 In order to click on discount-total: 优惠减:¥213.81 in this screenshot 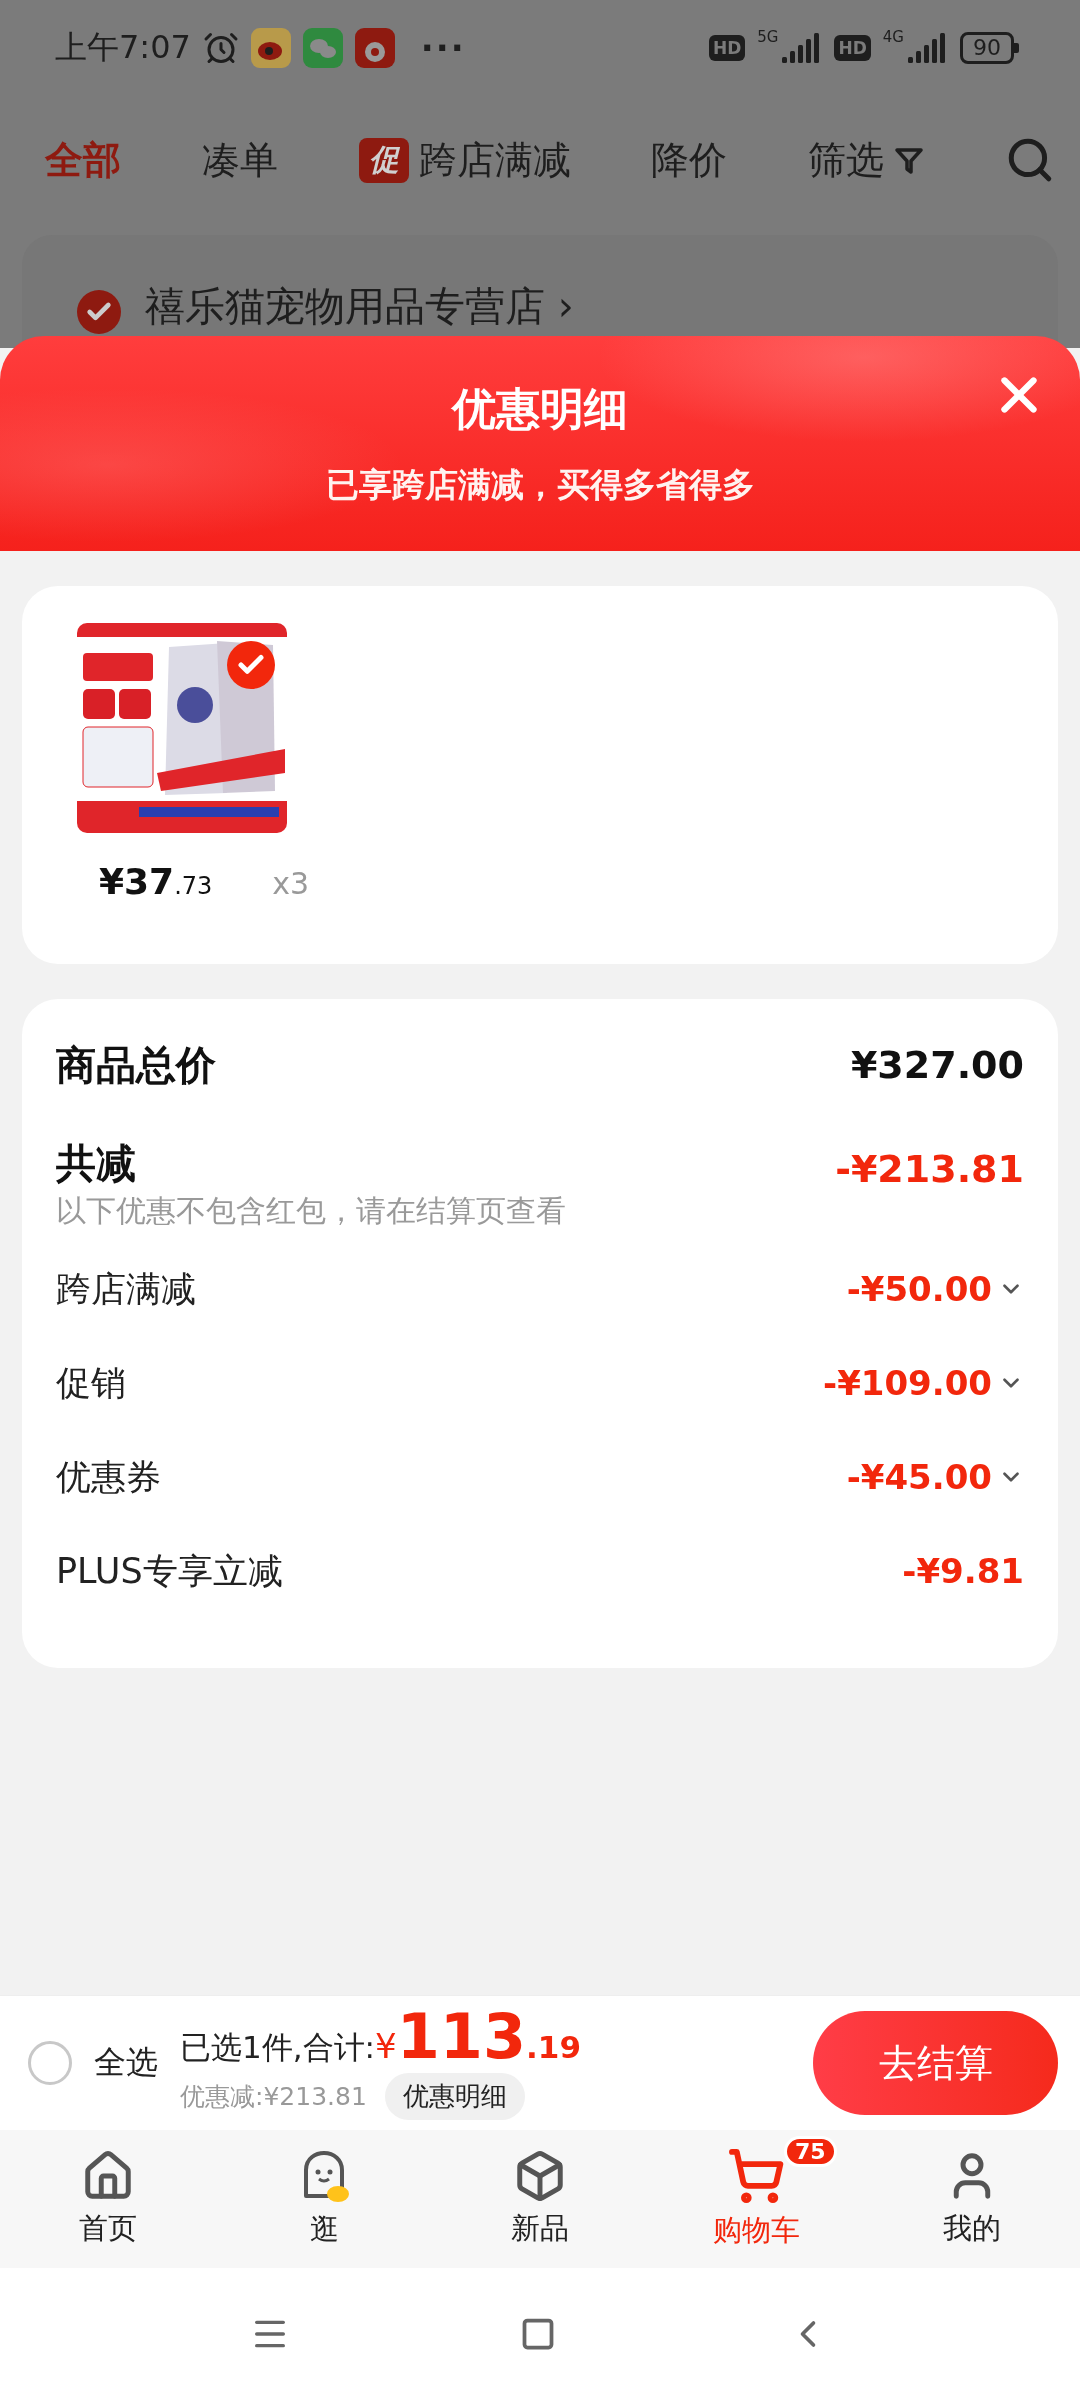, I will do `click(273, 2097)`.